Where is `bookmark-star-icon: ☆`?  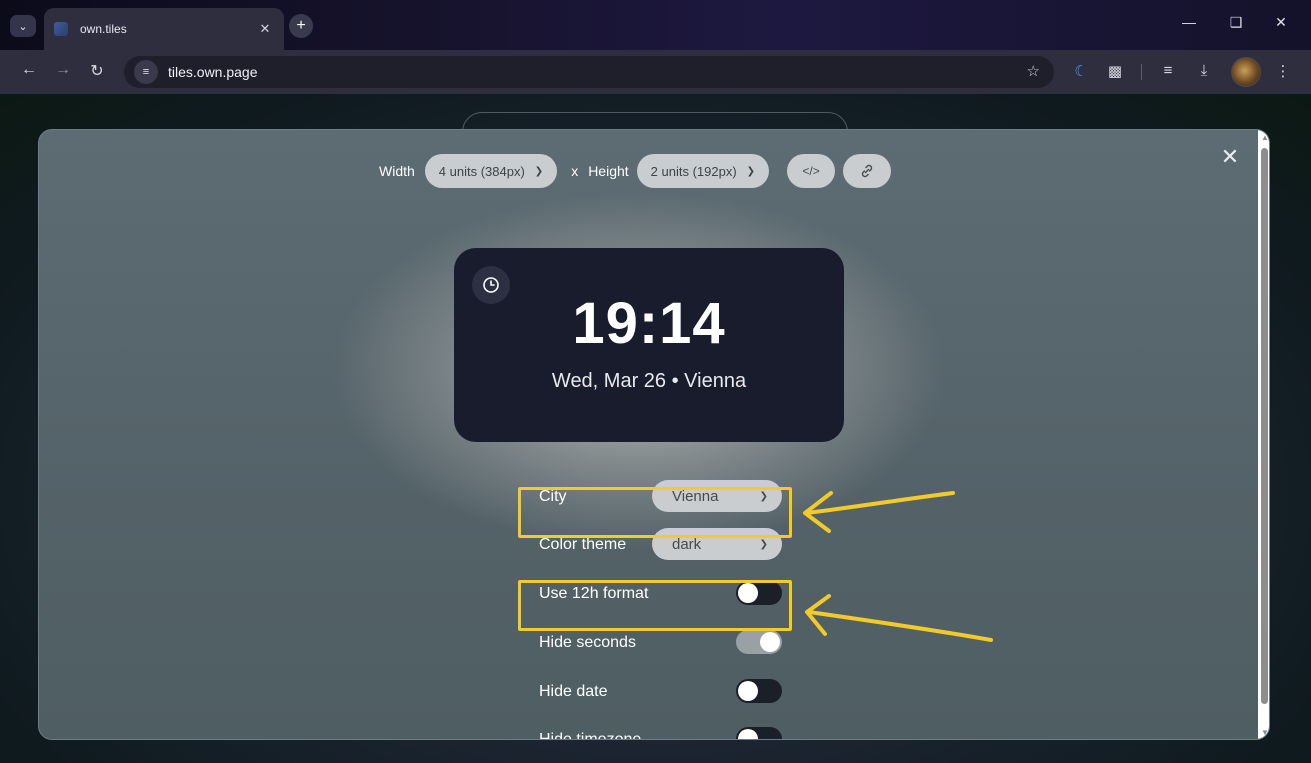 bookmark-star-icon: ☆ is located at coordinates (1033, 71).